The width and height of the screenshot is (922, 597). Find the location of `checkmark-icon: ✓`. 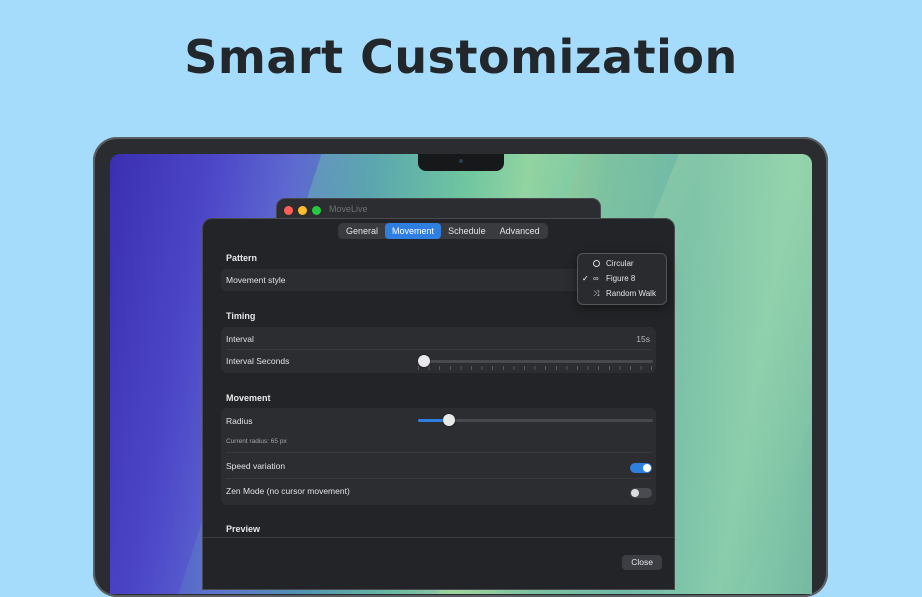

checkmark-icon: ✓ is located at coordinates (585, 278).